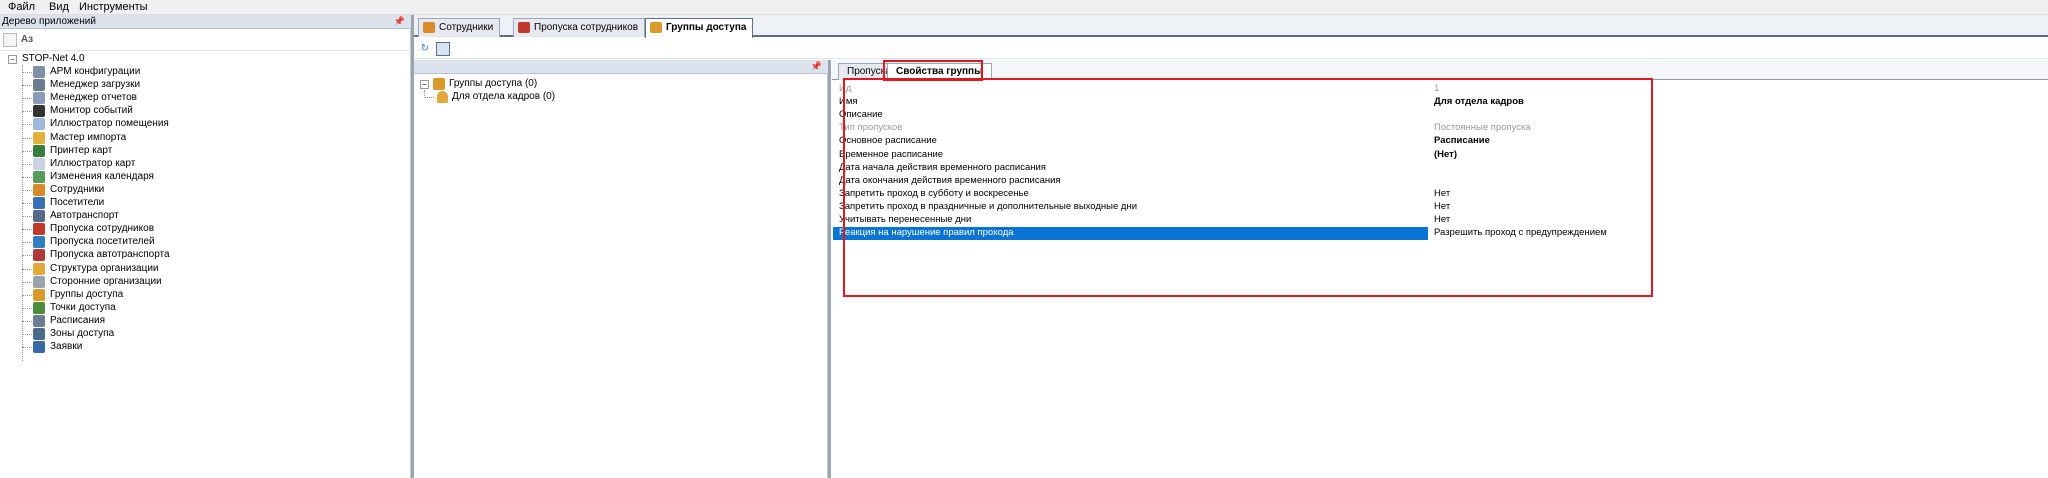 This screenshot has width=2048, height=478. I want to click on tree-item: Заявки, so click(202, 347).